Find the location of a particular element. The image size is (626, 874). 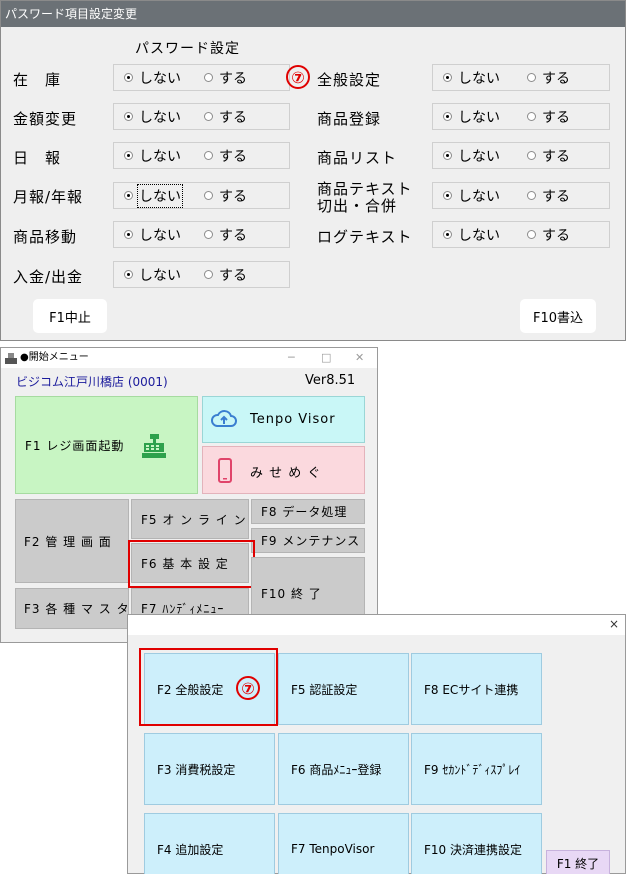

label-monthly-yearly: 月報/年報 is located at coordinates (48, 197).